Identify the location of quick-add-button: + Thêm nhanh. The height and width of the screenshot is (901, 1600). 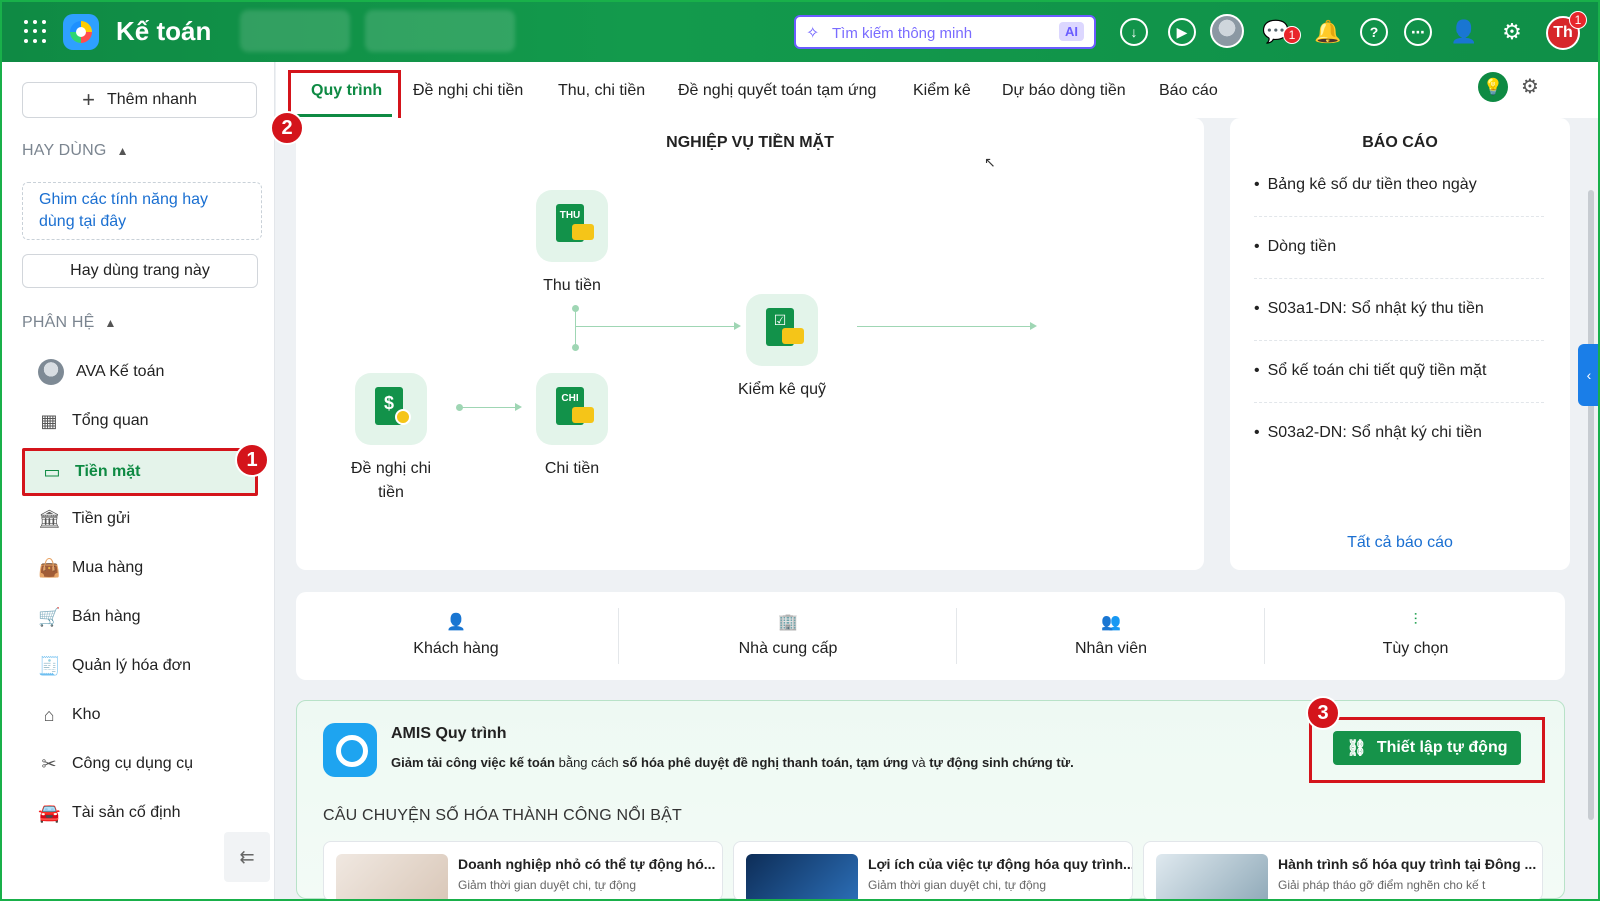
(139, 100).